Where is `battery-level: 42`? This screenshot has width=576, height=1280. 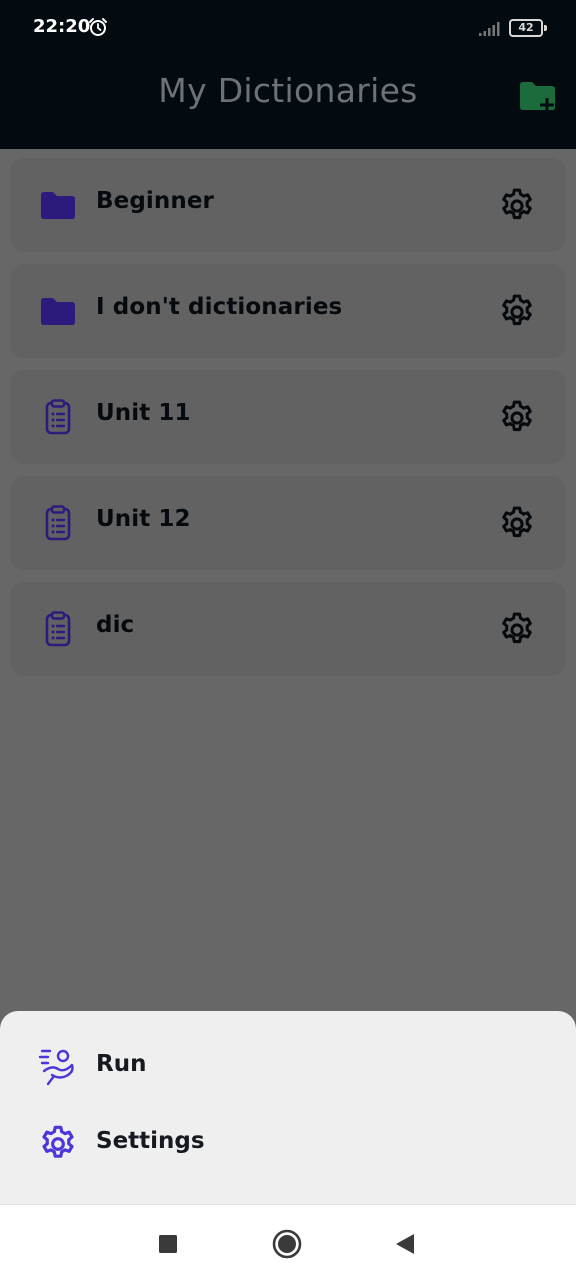 battery-level: 42 is located at coordinates (526, 28).